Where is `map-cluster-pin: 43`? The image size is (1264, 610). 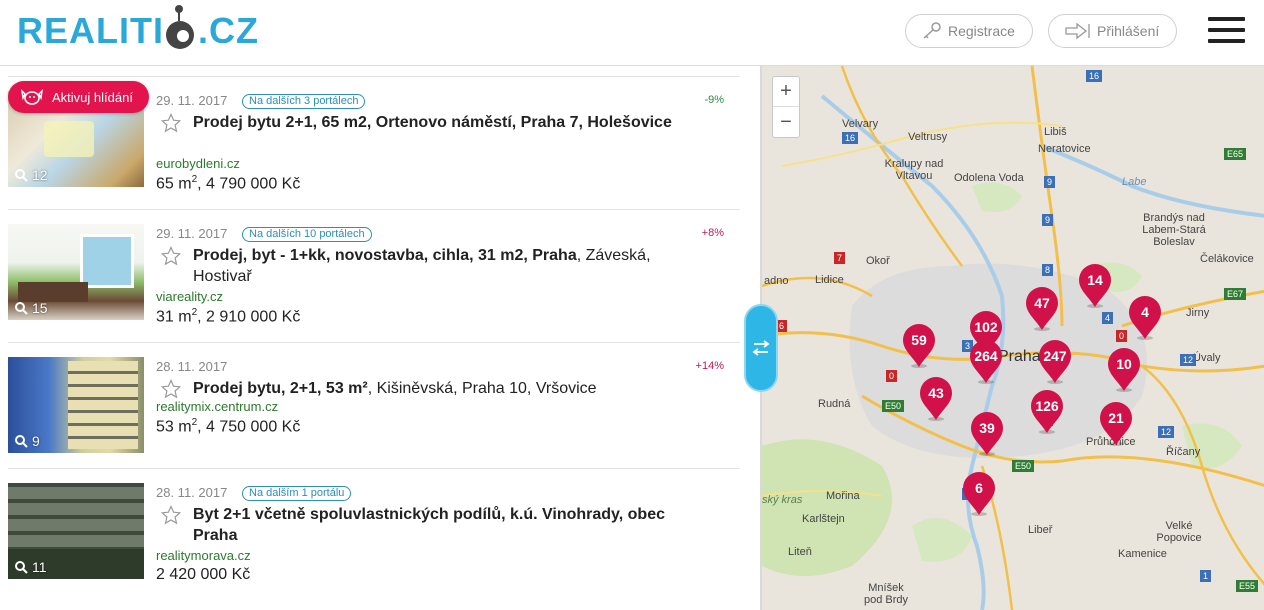 map-cluster-pin: 43 is located at coordinates (936, 399).